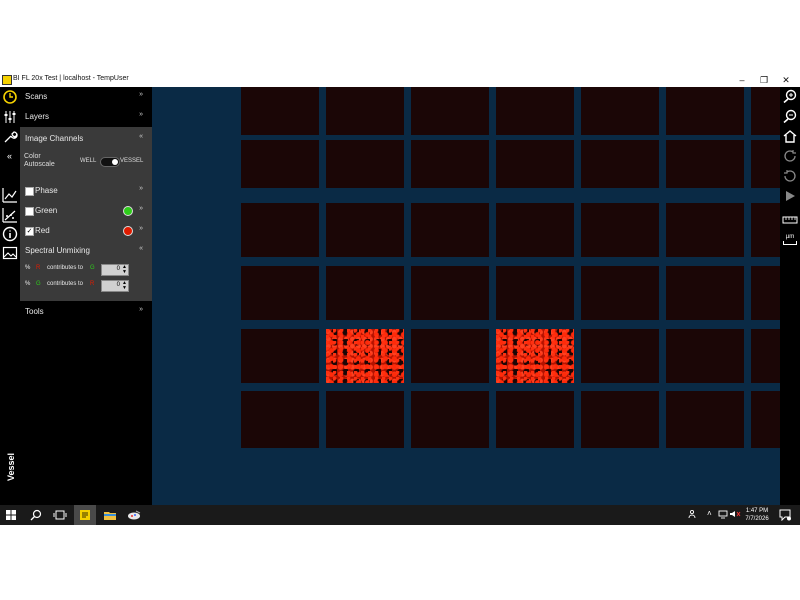 The width and height of the screenshot is (800, 600). Describe the element at coordinates (10, 253) in the screenshot. I see `image-icon` at that location.